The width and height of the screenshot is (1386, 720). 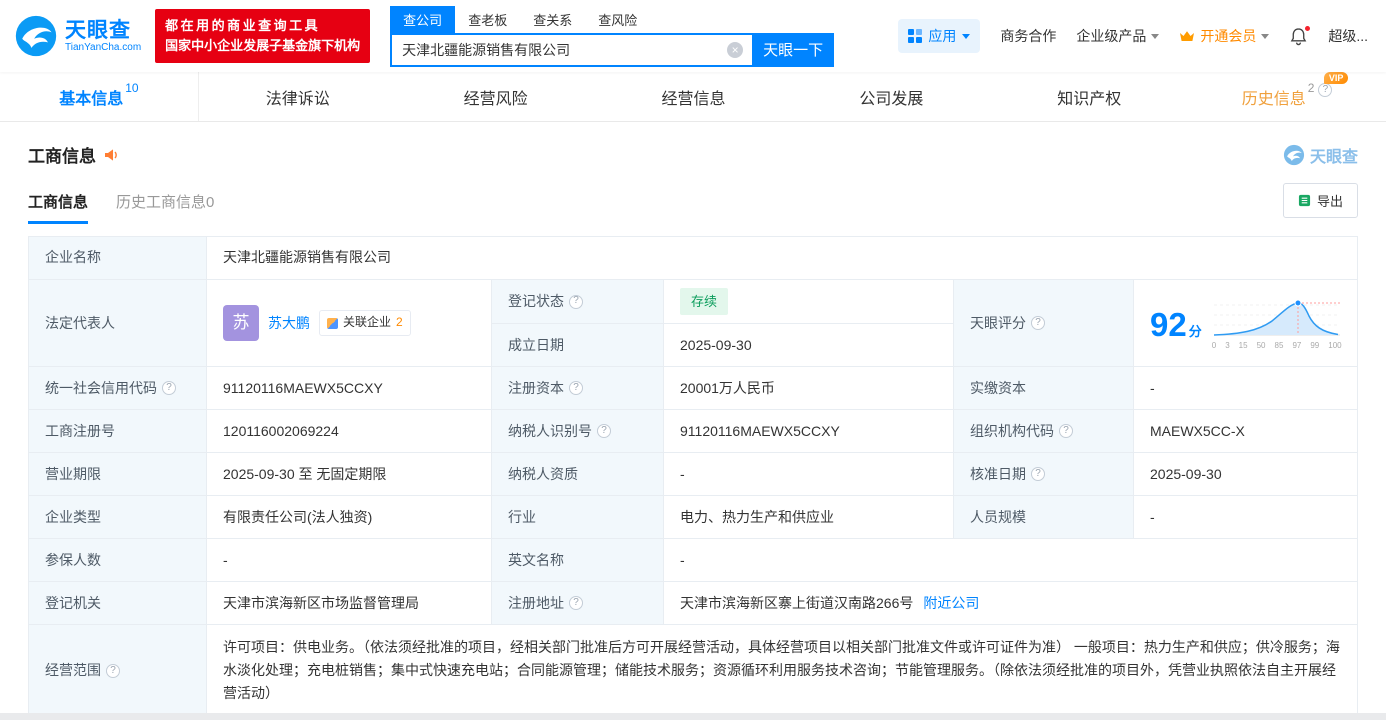 What do you see at coordinates (423, 19) in the screenshot?
I see `search-tab-company: 查公司` at bounding box center [423, 19].